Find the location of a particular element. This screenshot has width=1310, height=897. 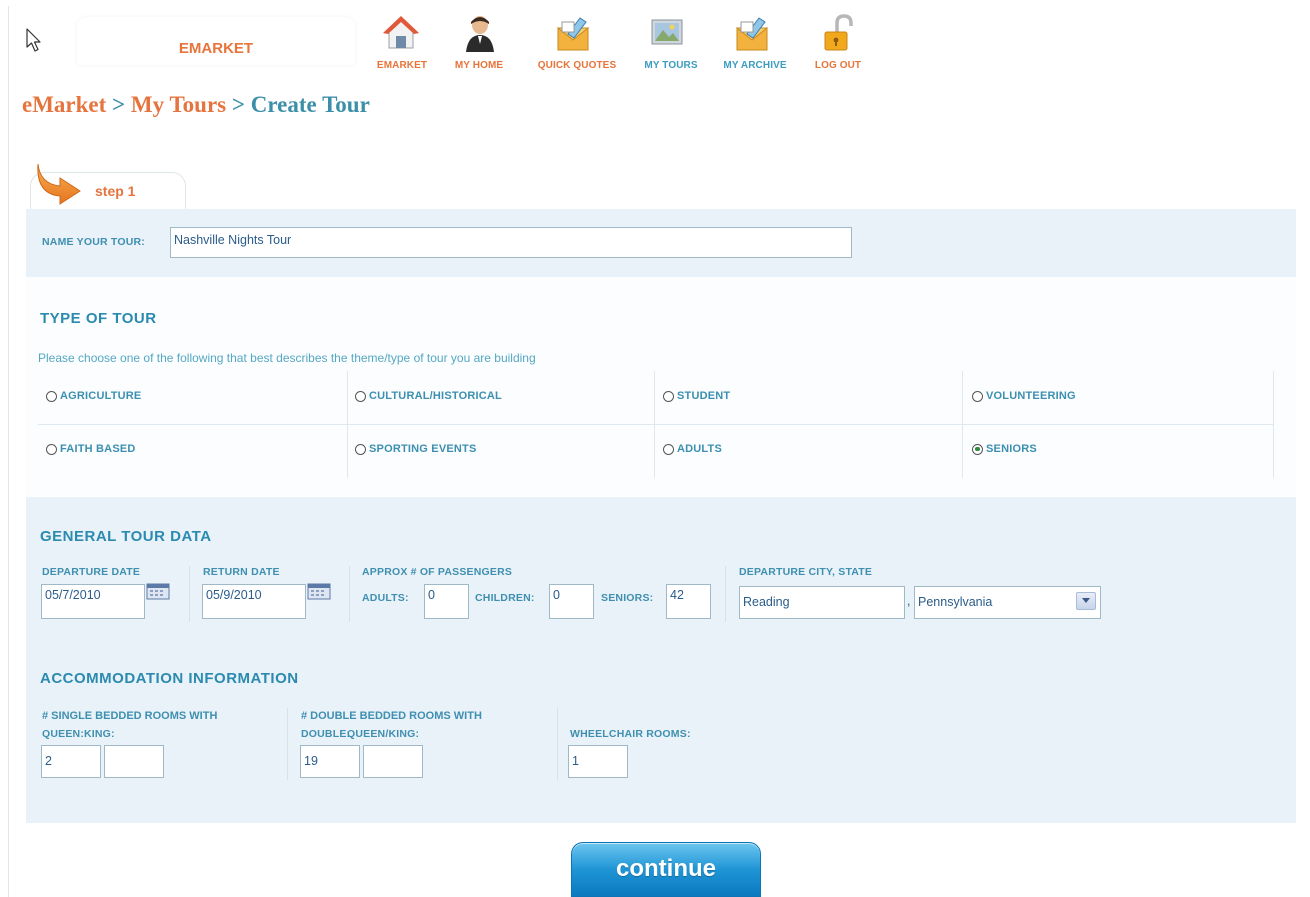

emarket-tab-label: EMARKET is located at coordinates (216, 48).